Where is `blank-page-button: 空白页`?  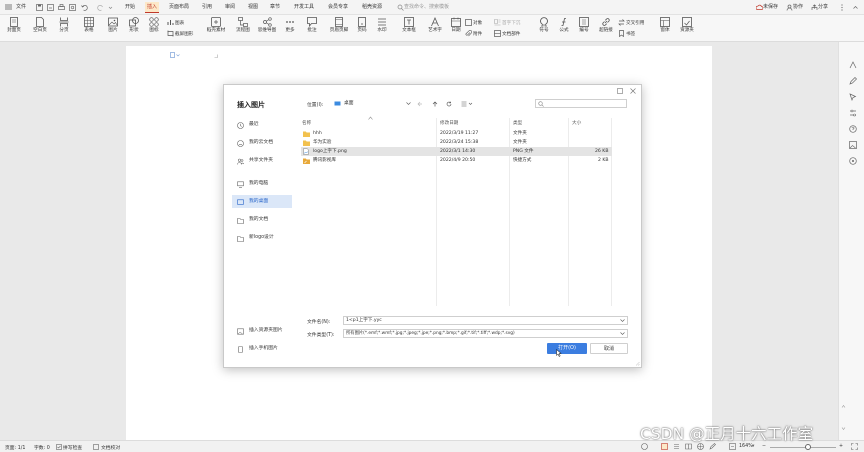 blank-page-button: 空白页 is located at coordinates (40, 29).